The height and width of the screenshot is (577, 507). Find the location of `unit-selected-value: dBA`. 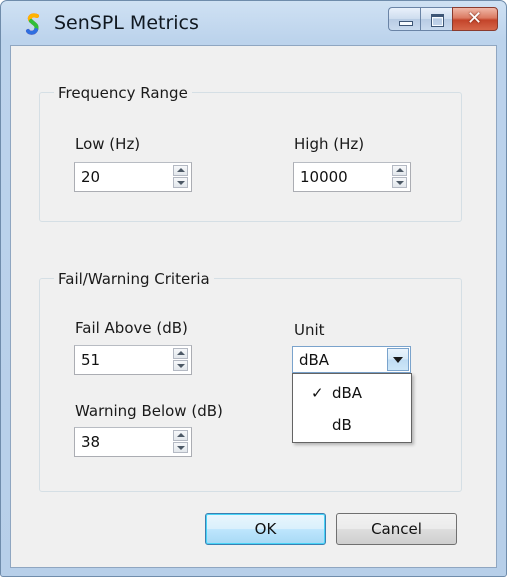

unit-selected-value: dBA is located at coordinates (314, 360).